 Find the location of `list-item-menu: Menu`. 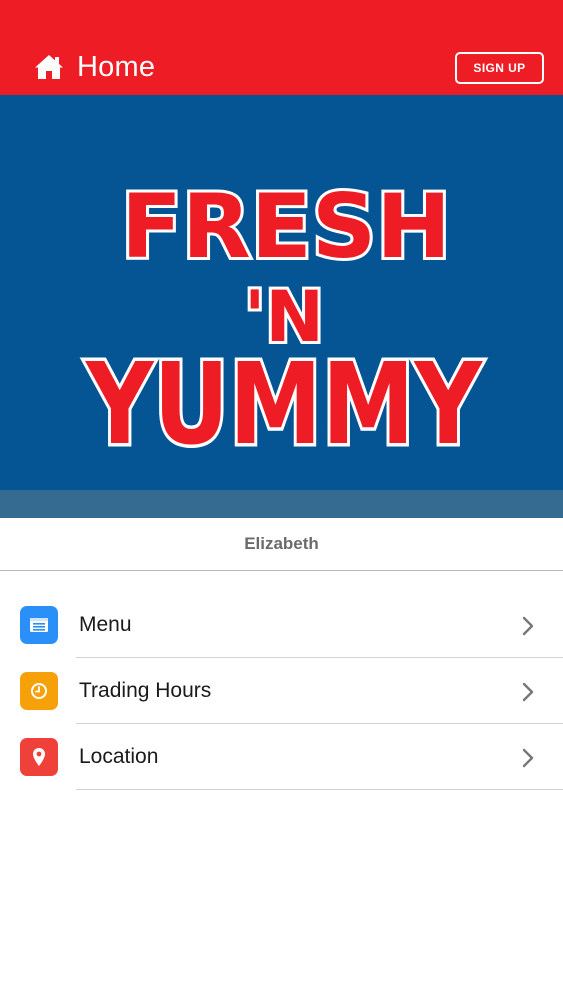

list-item-menu: Menu is located at coordinates (281, 625).